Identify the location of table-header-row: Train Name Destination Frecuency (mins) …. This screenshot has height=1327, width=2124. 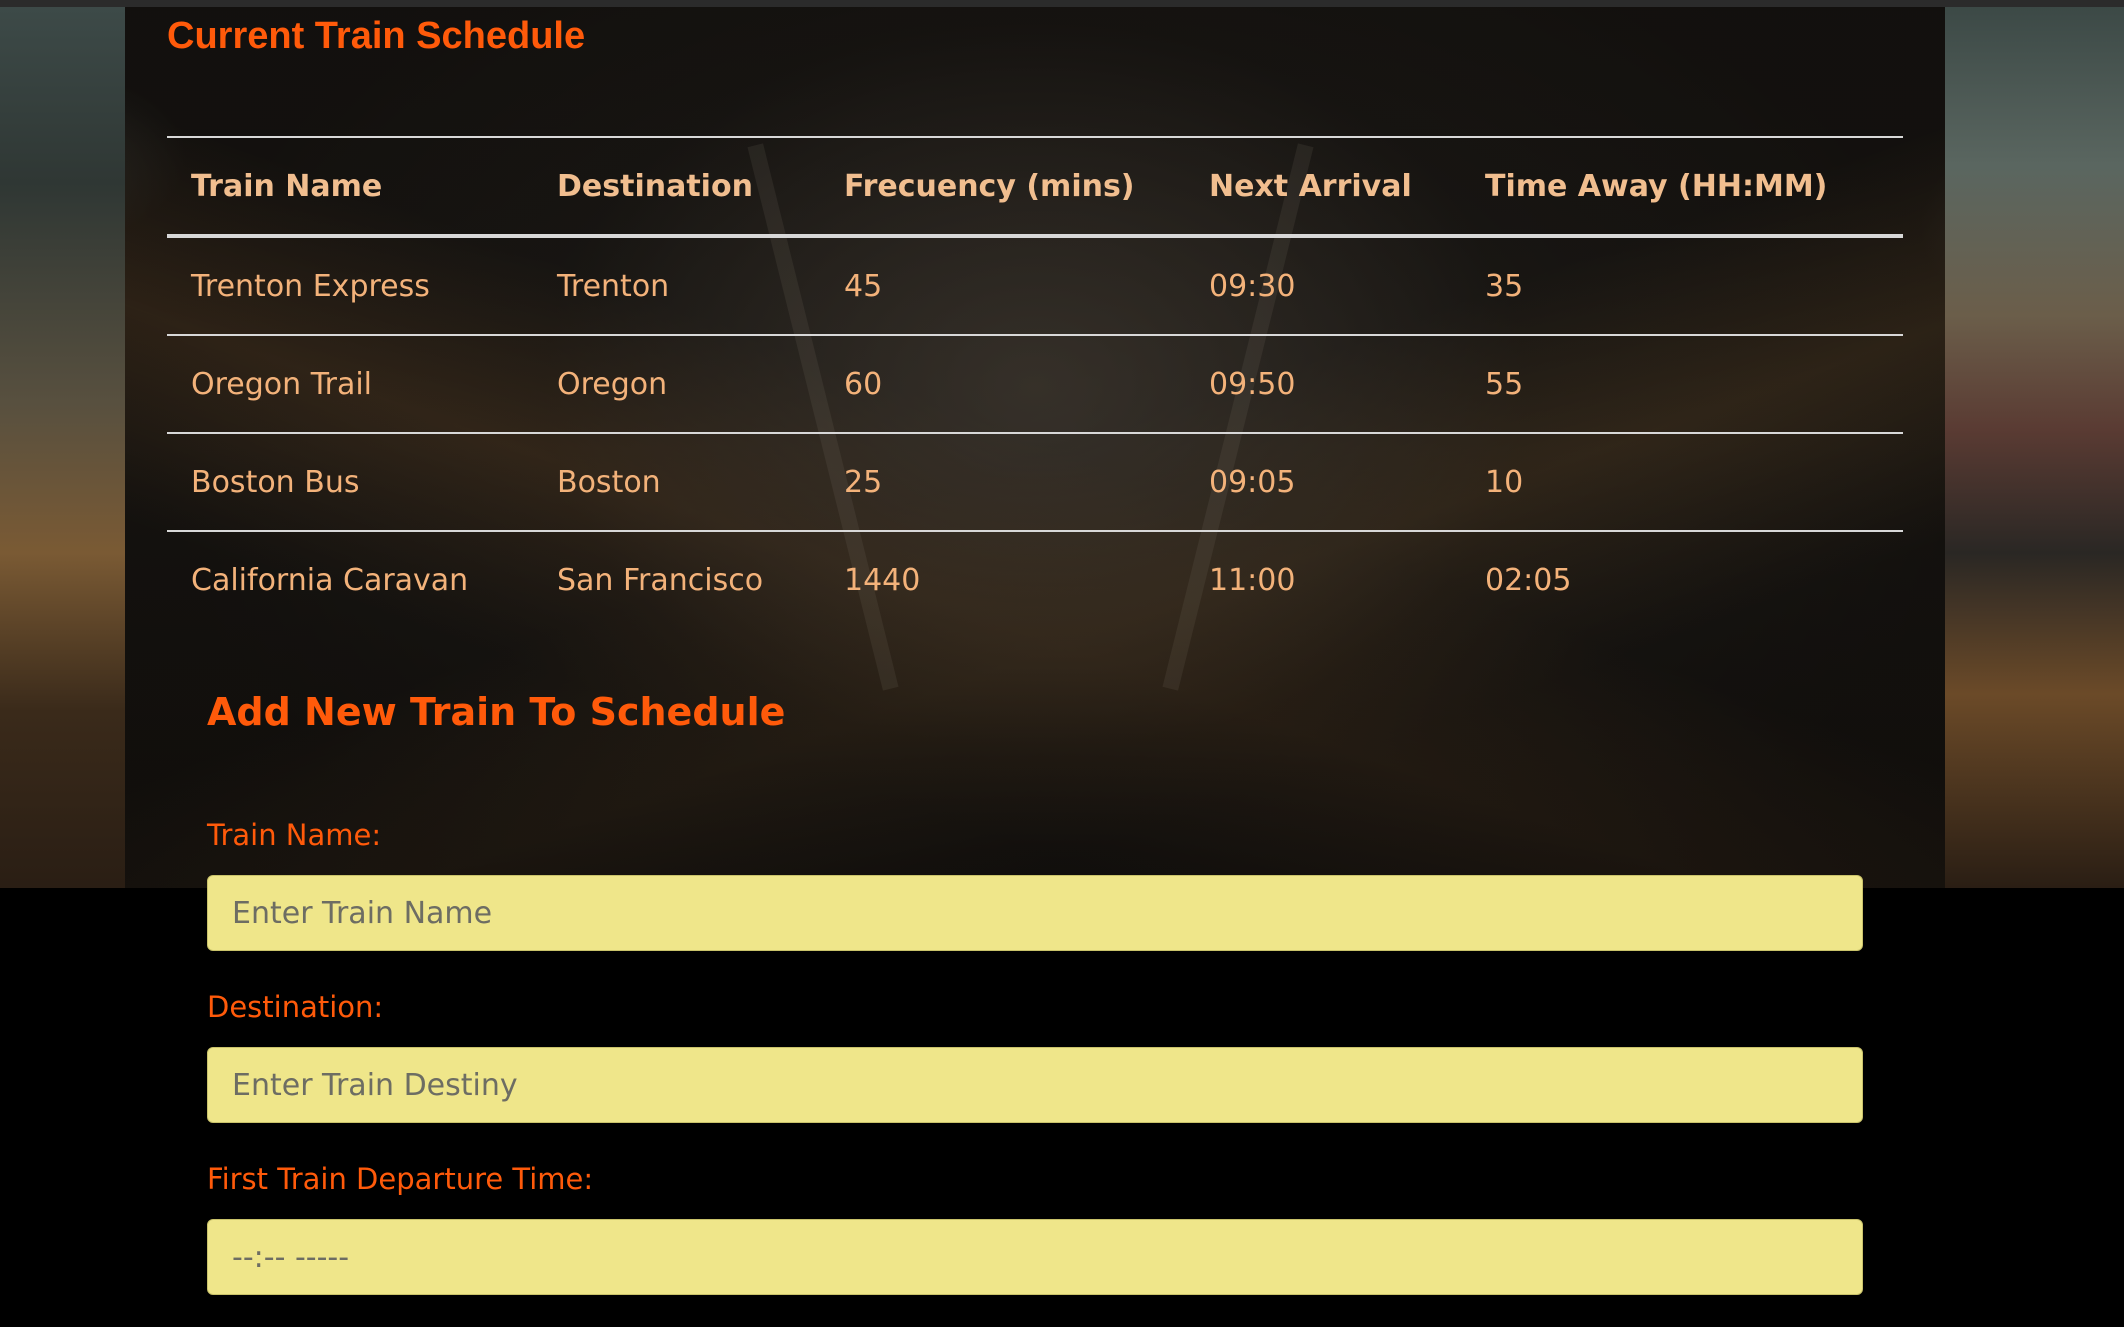
(1035, 186).